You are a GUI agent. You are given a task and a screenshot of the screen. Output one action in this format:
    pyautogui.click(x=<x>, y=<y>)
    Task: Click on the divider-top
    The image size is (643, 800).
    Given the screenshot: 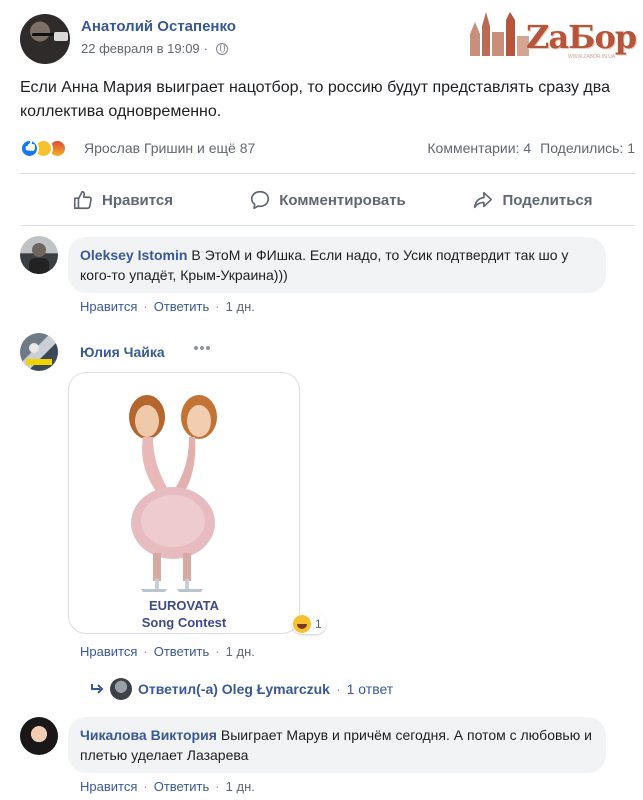 What is the action you would take?
    pyautogui.click(x=327, y=173)
    